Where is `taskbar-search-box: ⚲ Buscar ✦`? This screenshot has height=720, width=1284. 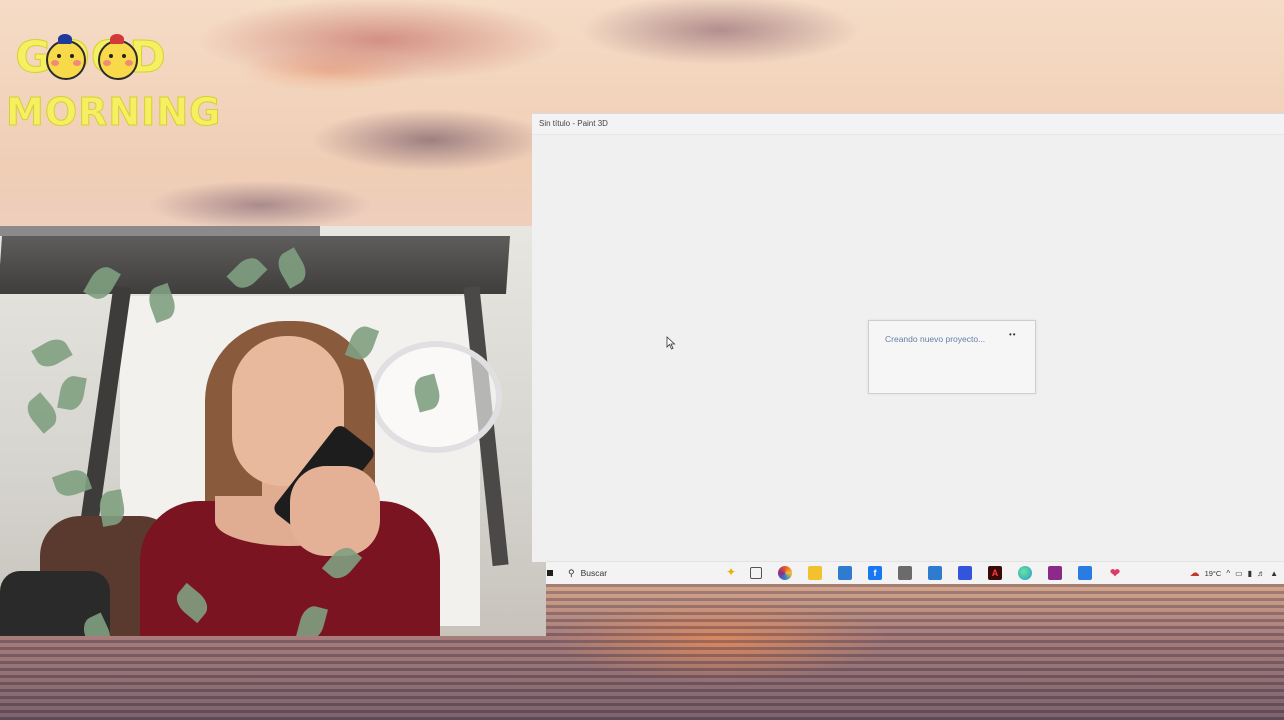
taskbar-search-box: ⚲ Buscar ✦ is located at coordinates (652, 573).